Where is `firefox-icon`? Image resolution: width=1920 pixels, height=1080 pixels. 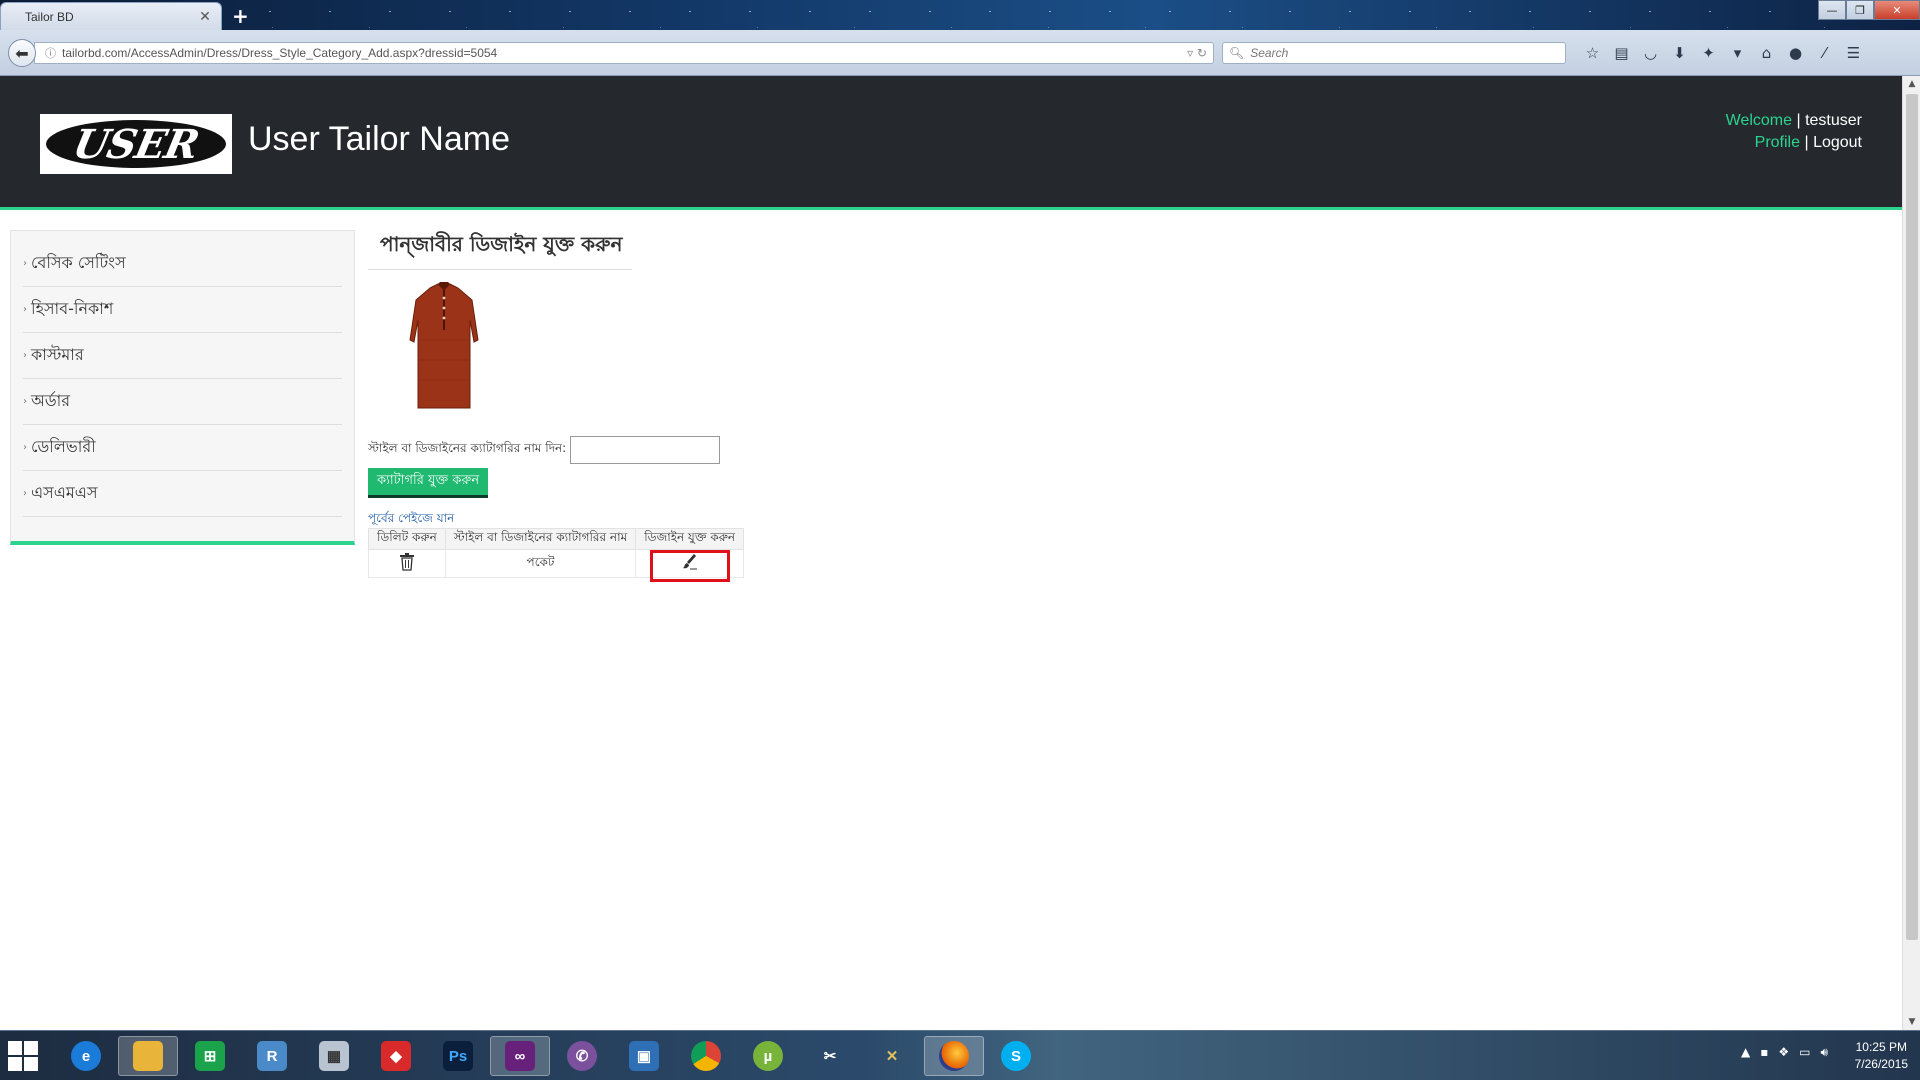 firefox-icon is located at coordinates (954, 1056).